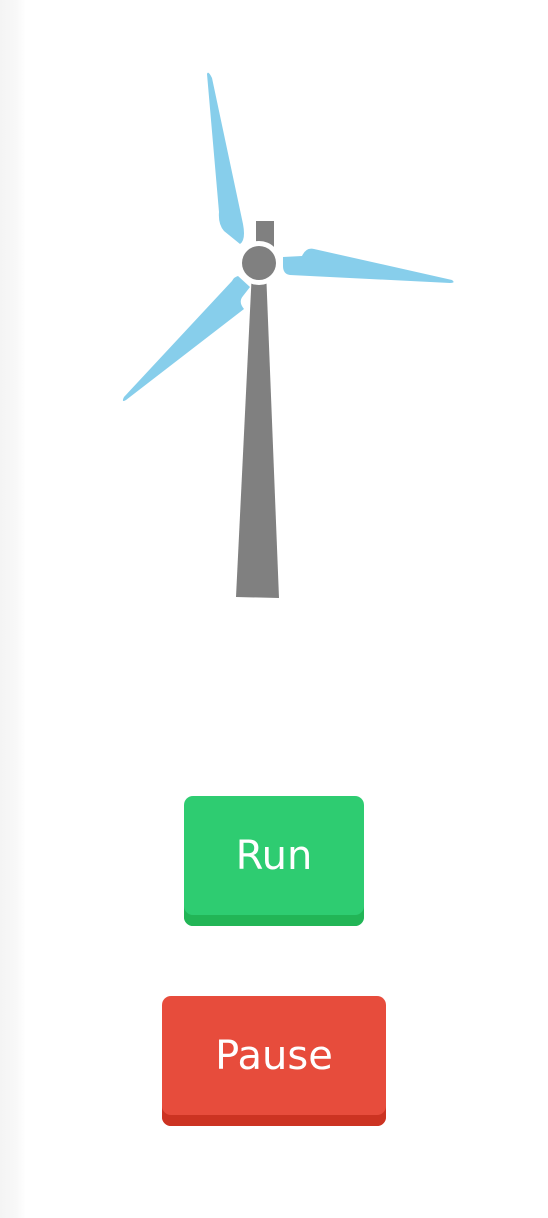  Describe the element at coordinates (368, 265) in the screenshot. I see `turbine-blade-right` at that location.